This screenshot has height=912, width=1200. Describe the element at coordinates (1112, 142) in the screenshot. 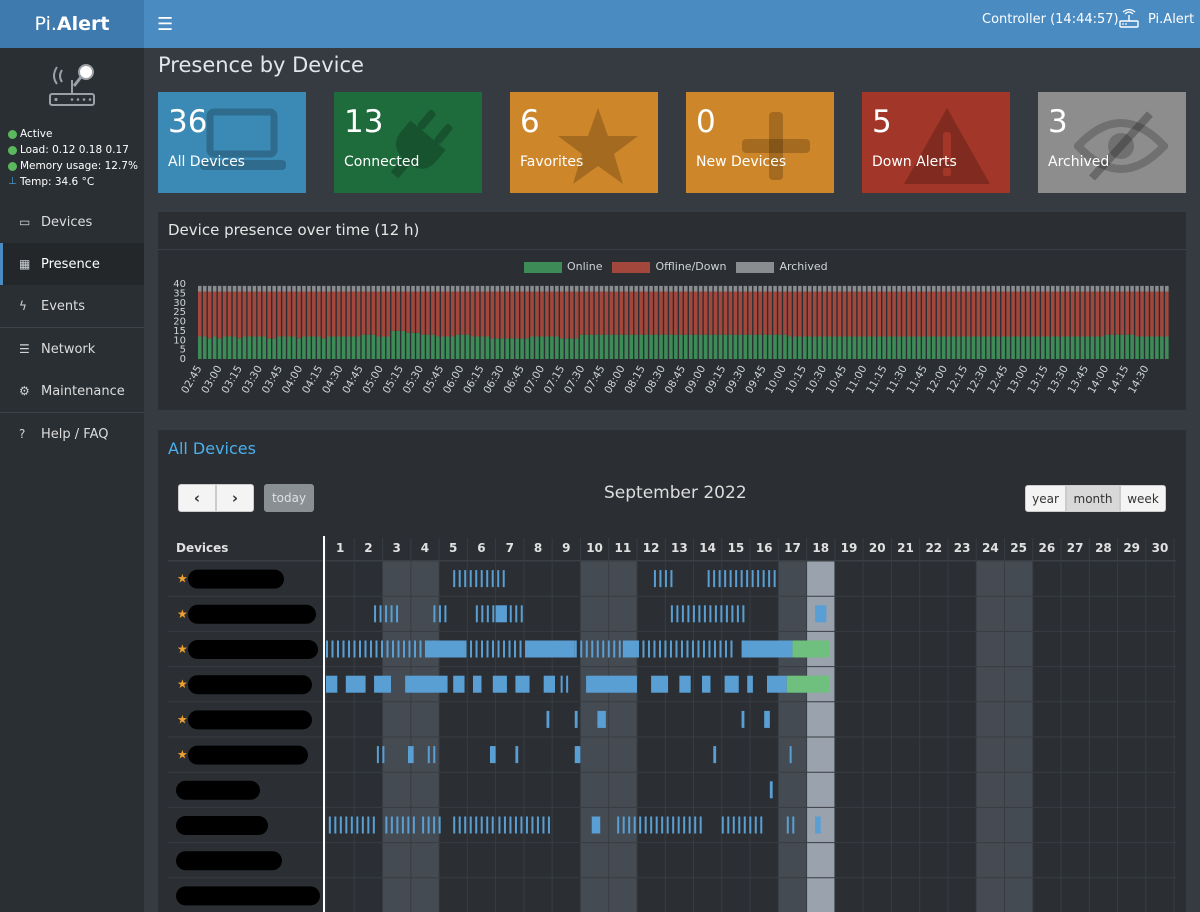

I see `tile-archived: 3 Archived` at that location.